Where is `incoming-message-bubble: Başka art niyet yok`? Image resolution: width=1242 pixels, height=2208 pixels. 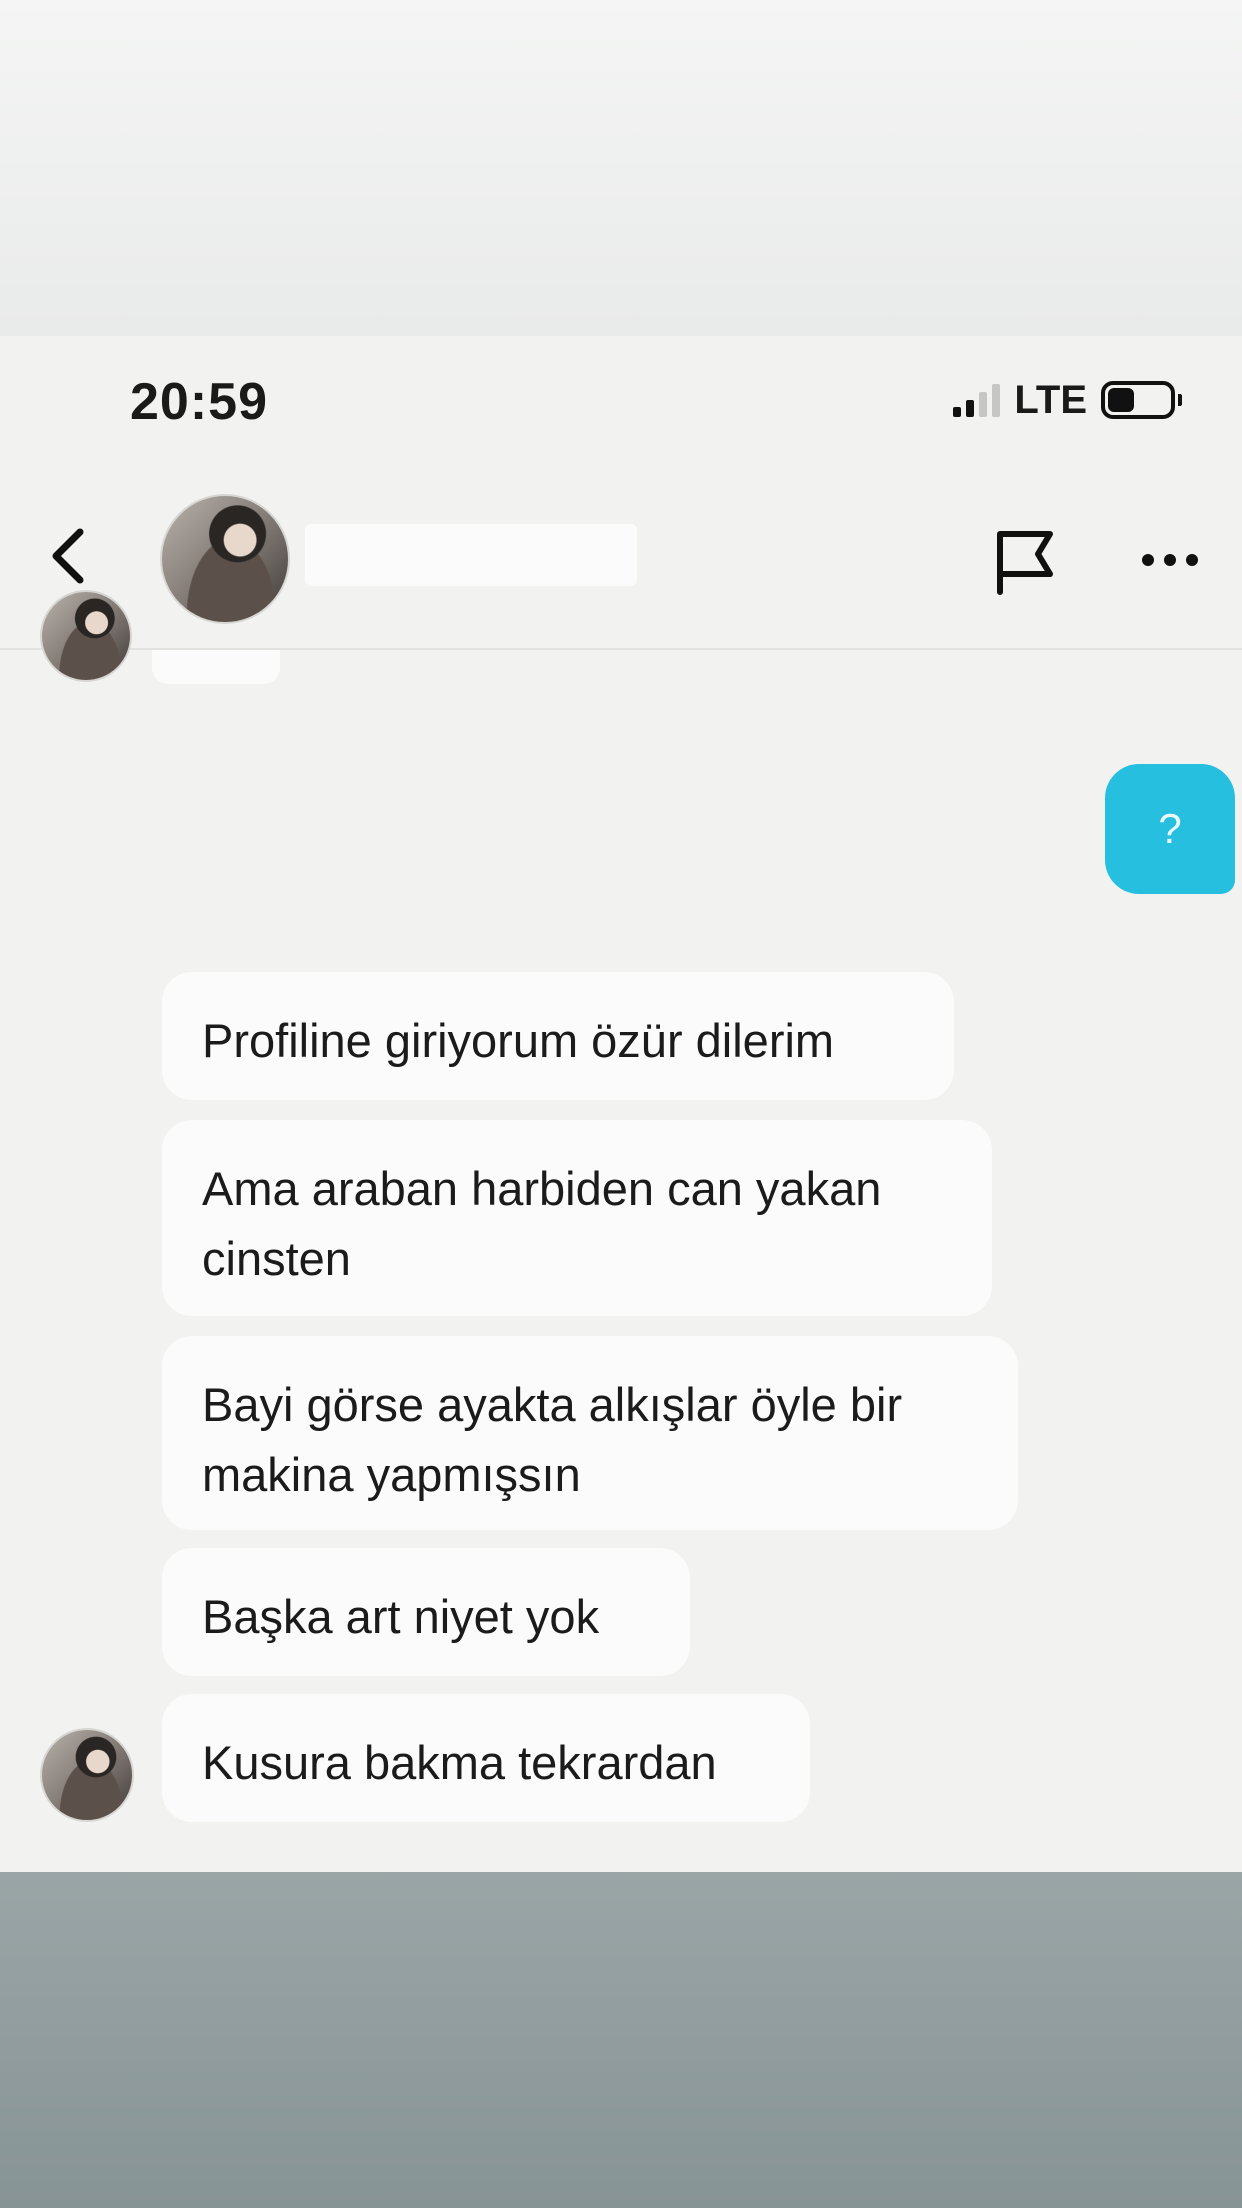
incoming-message-bubble: Başka art niyet yok is located at coordinates (426, 1612).